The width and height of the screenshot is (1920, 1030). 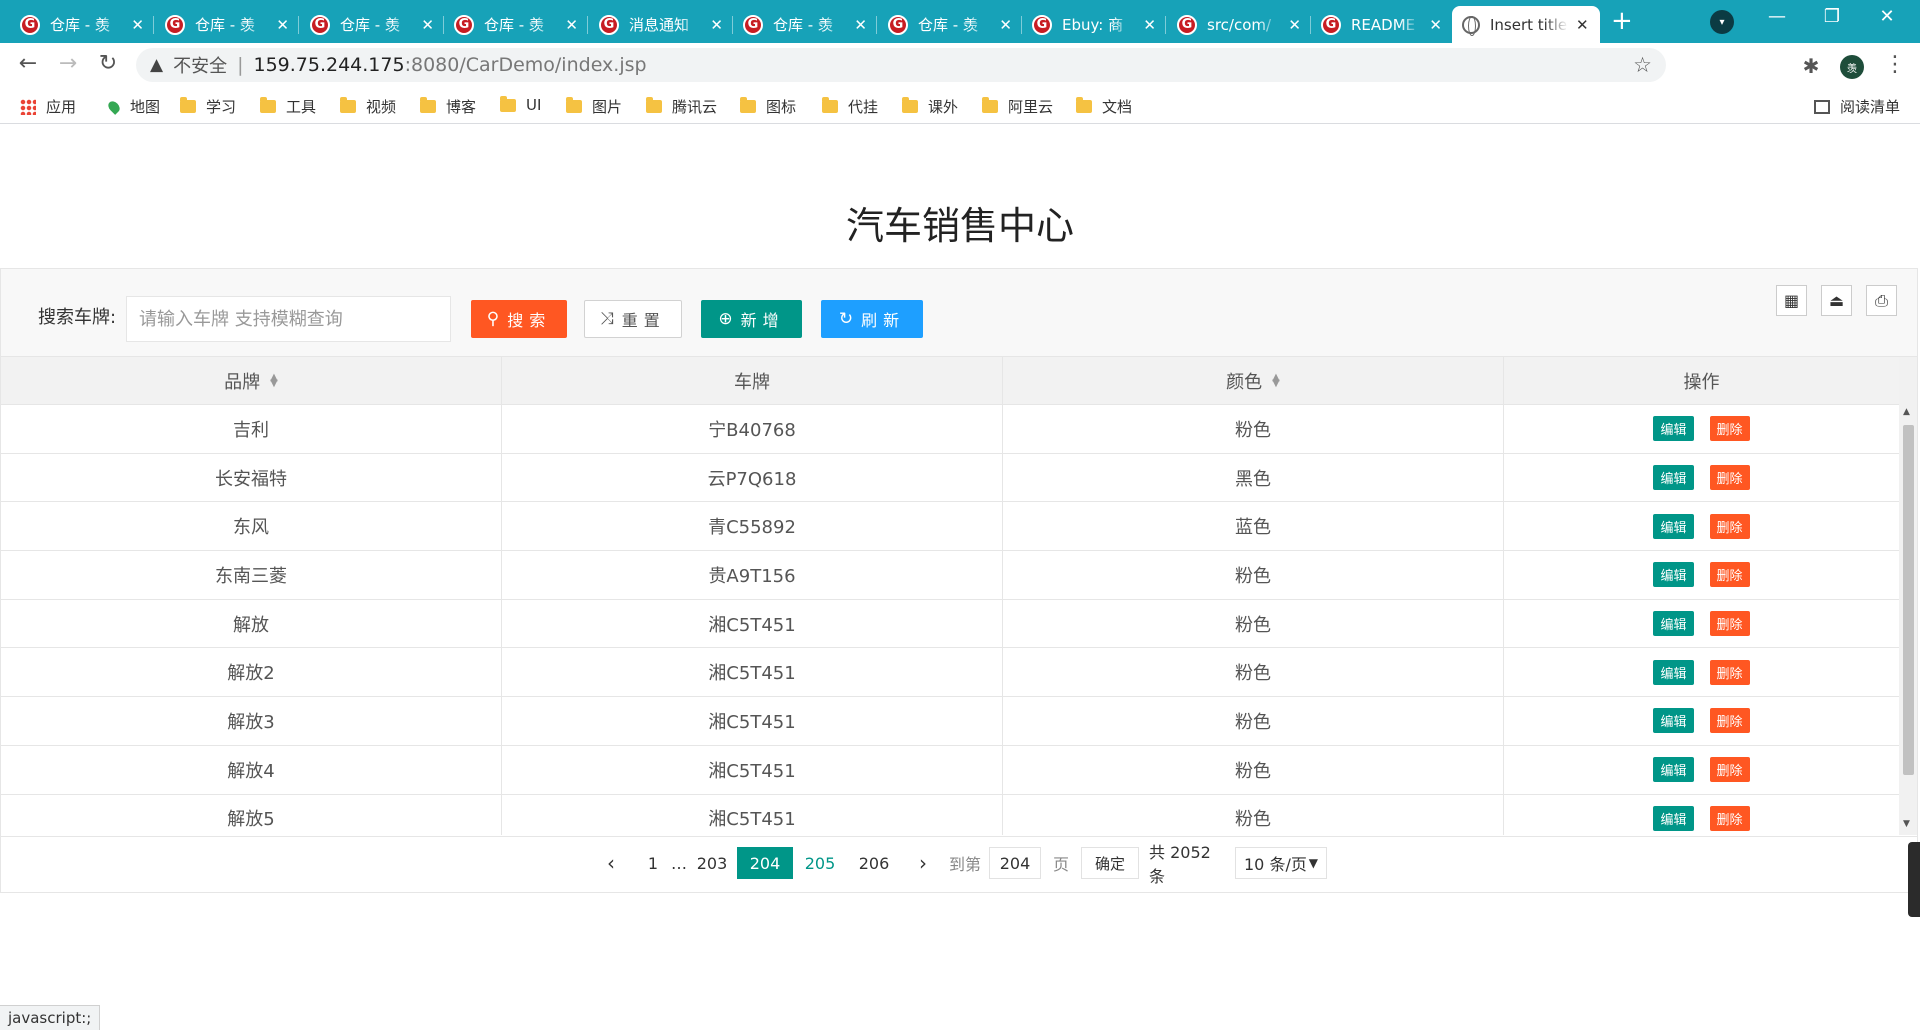 I want to click on plate-search-input, so click(x=288, y=319).